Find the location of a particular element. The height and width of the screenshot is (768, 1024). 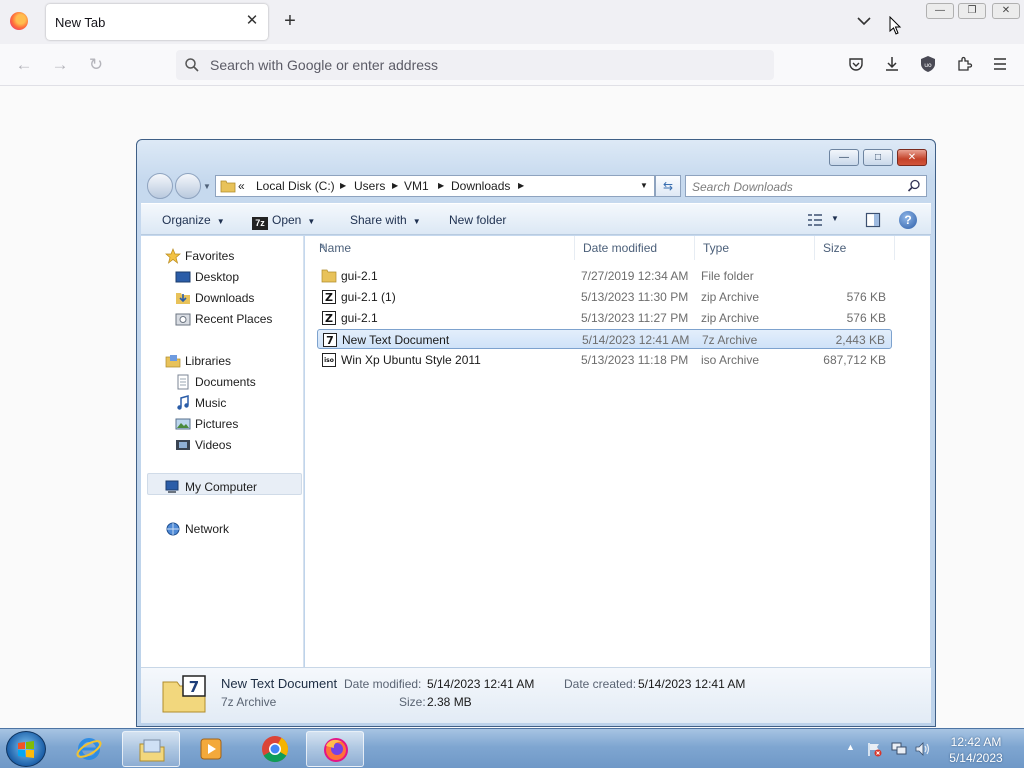

search-downloads-input is located at coordinates (797, 186).